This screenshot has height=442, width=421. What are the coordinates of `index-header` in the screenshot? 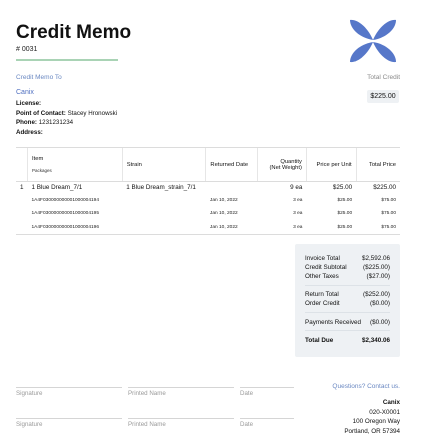 It's located at (22, 164).